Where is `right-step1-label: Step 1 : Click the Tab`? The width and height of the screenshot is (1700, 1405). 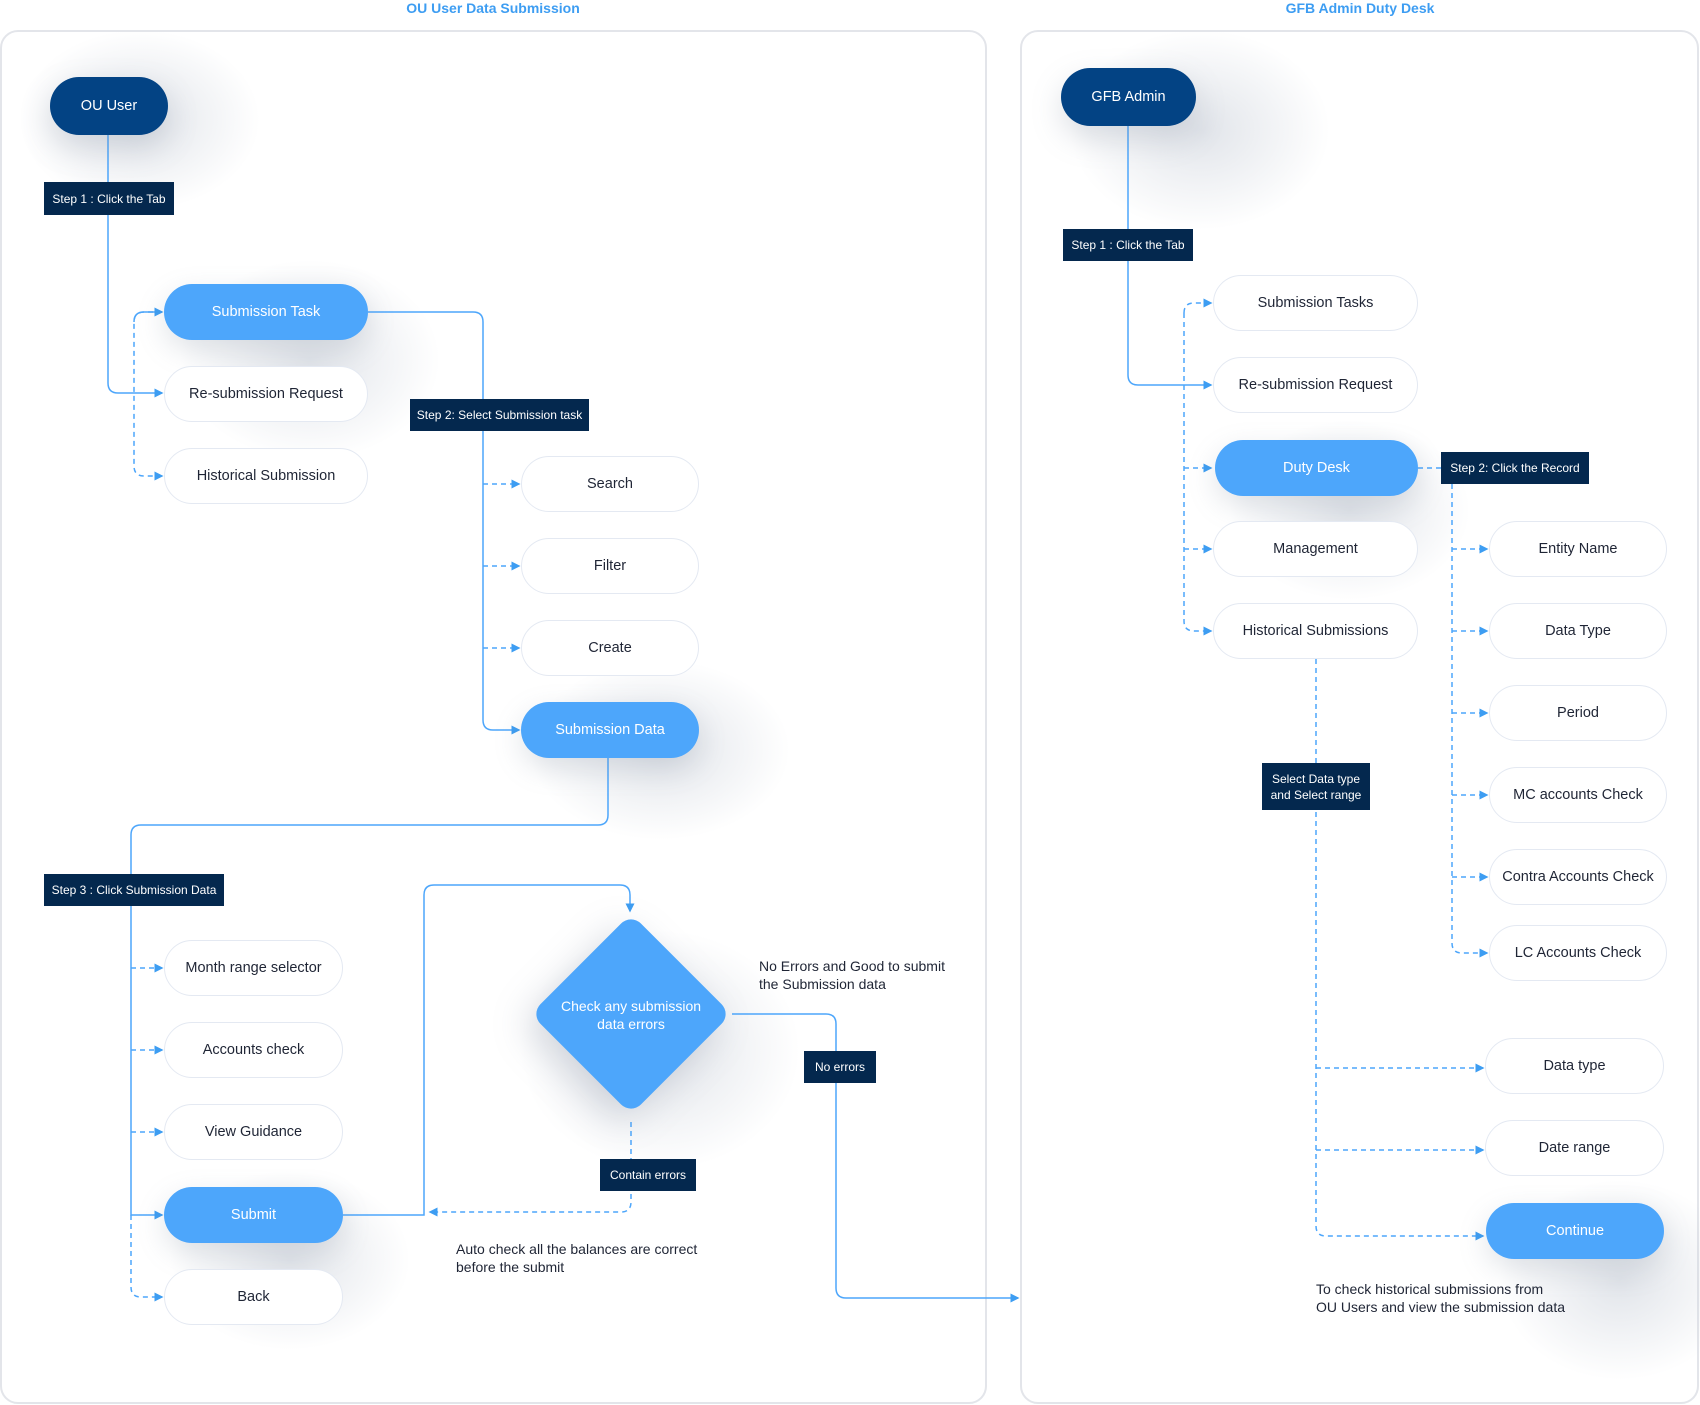
right-step1-label: Step 1 : Click the Tab is located at coordinates (1128, 245).